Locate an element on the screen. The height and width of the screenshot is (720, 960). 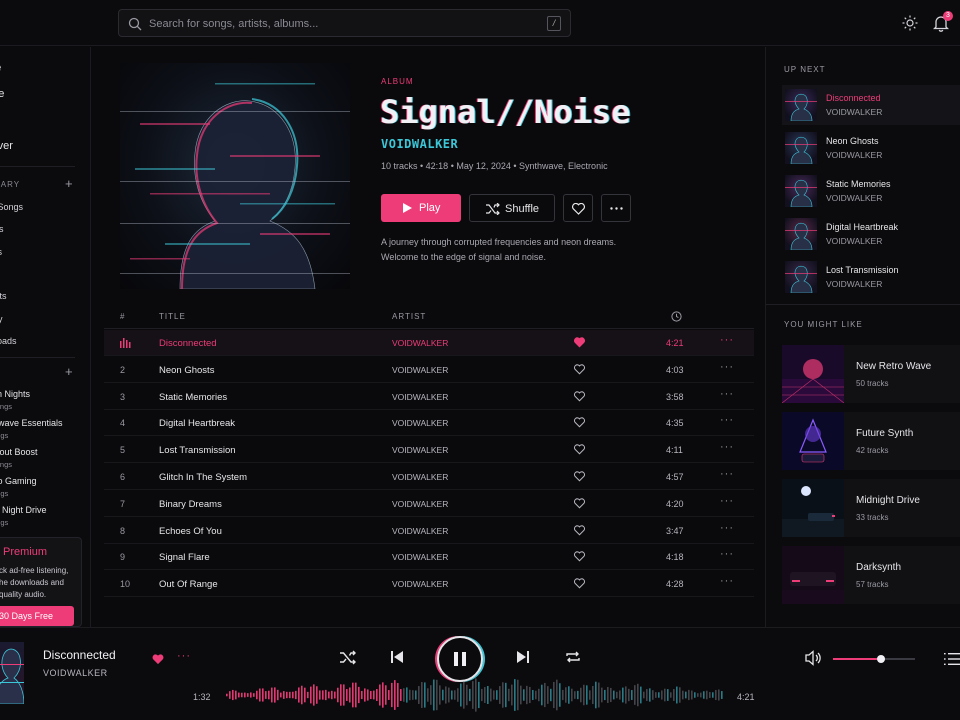
library-item: ists is located at coordinates (2, 229).